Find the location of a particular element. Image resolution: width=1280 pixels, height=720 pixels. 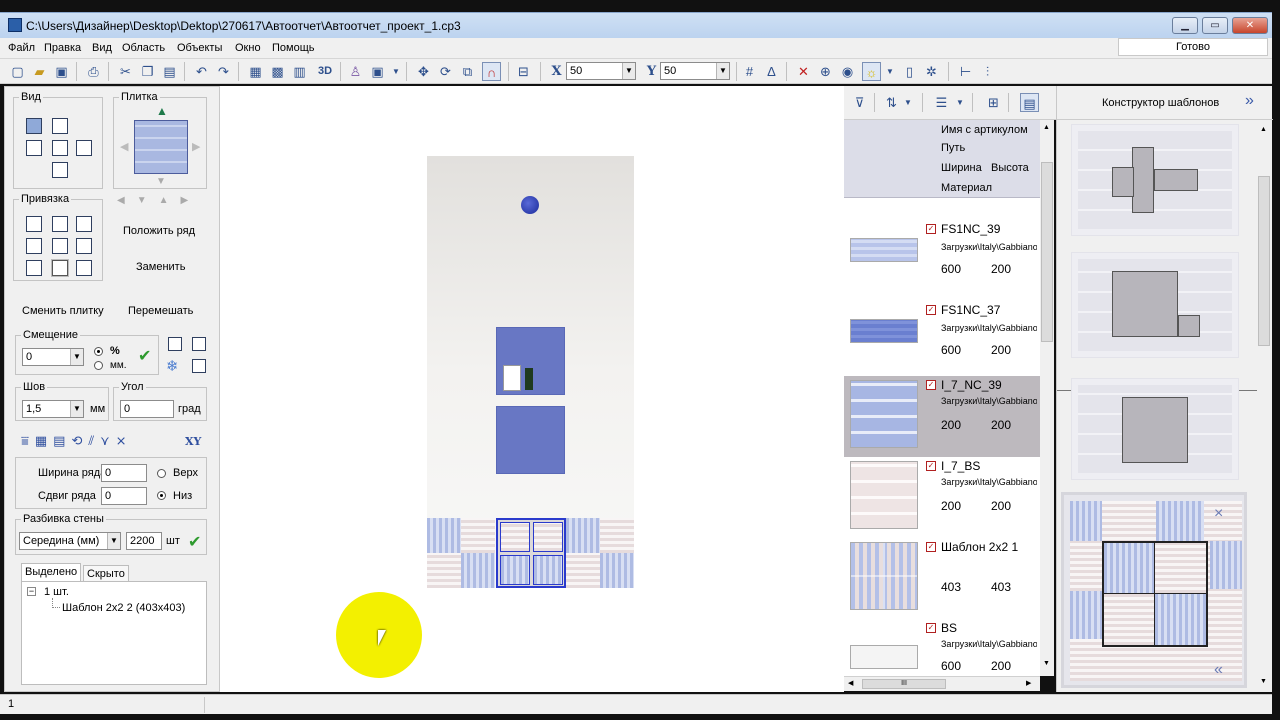

new-file-icon: ▢ is located at coordinates (17, 71).